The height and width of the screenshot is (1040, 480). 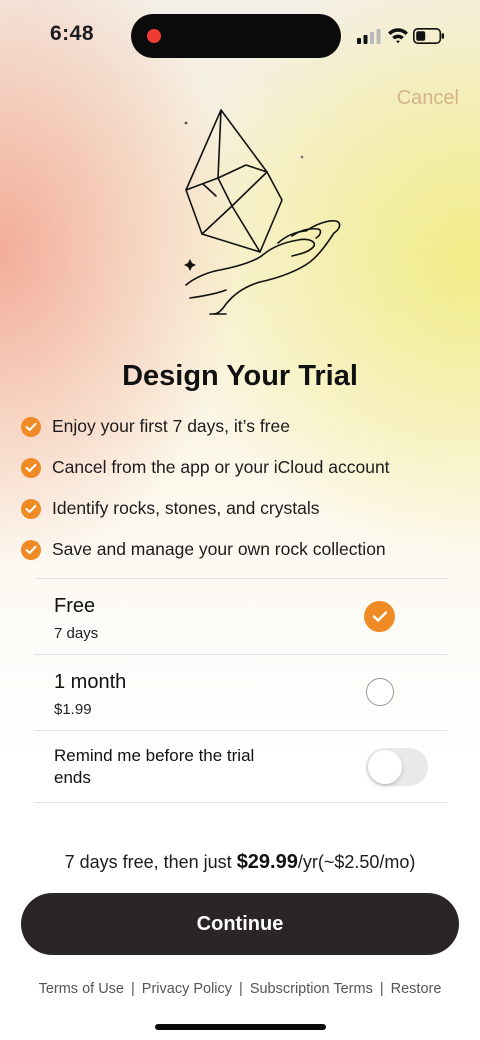 I want to click on continue-button: Continue, so click(x=240, y=924).